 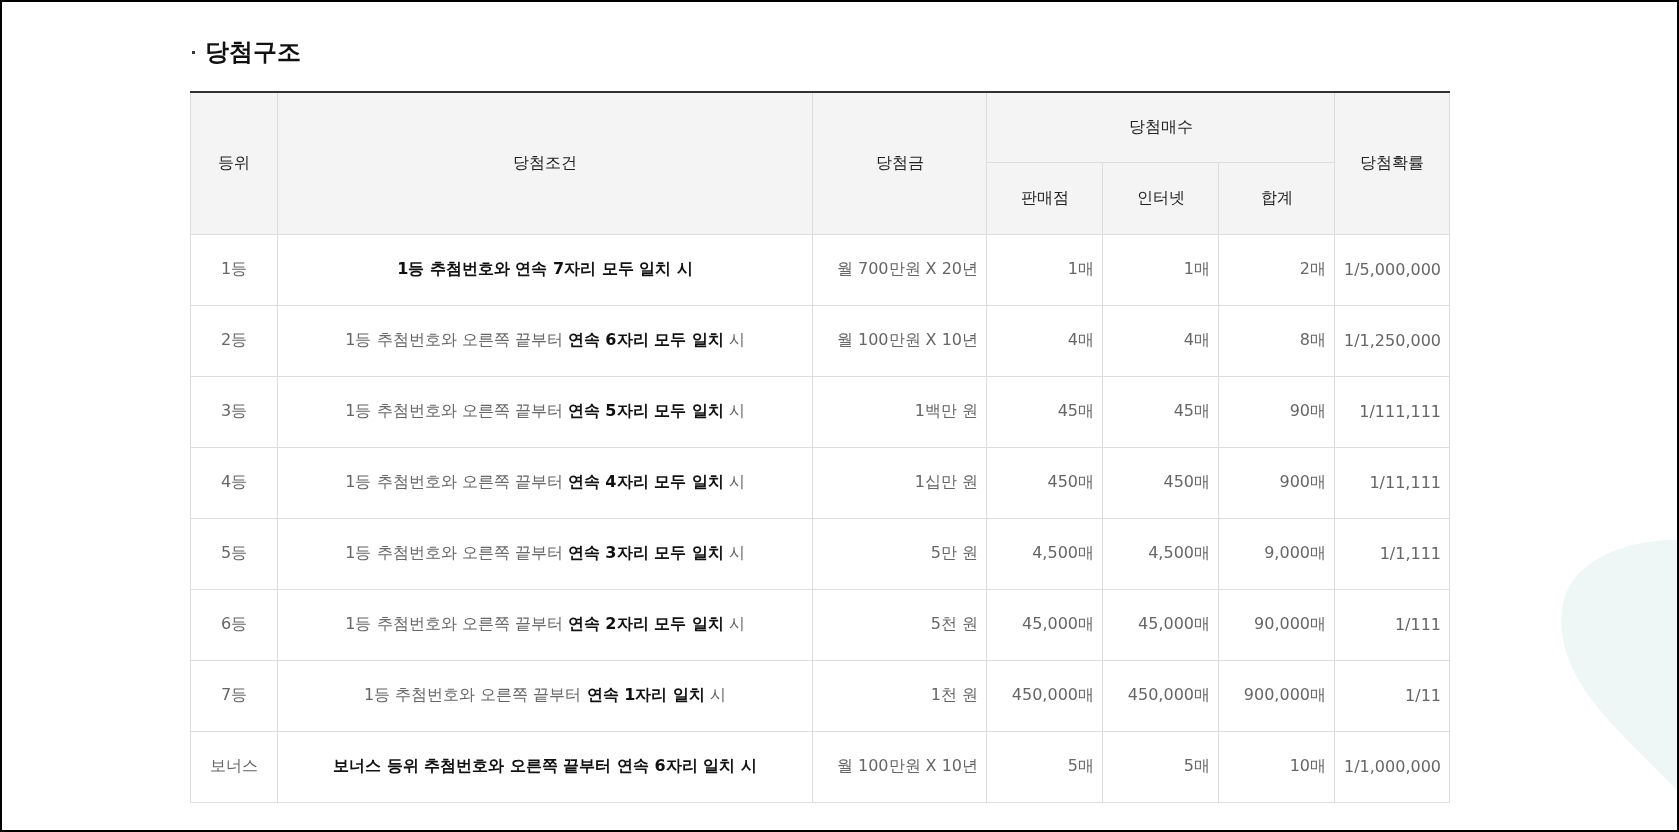 What do you see at coordinates (1392, 163) in the screenshot?
I see `column-header: 당첨확률` at bounding box center [1392, 163].